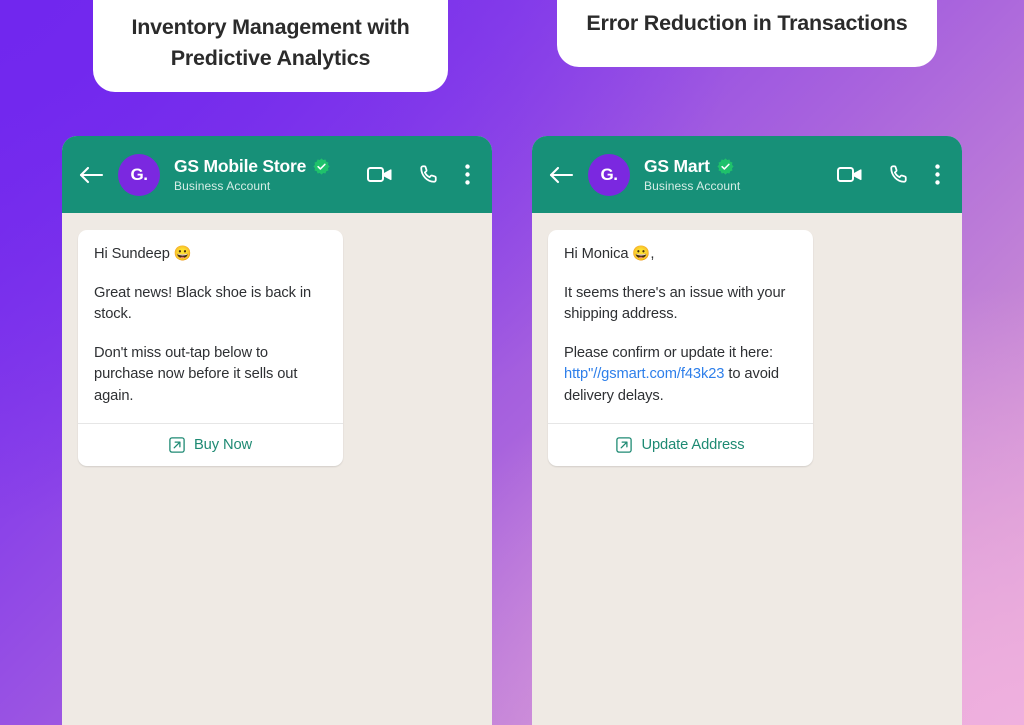 This screenshot has width=1024, height=725. What do you see at coordinates (644, 374) in the screenshot?
I see `message-url-link: http"//gsmart.com/f43k23` at bounding box center [644, 374].